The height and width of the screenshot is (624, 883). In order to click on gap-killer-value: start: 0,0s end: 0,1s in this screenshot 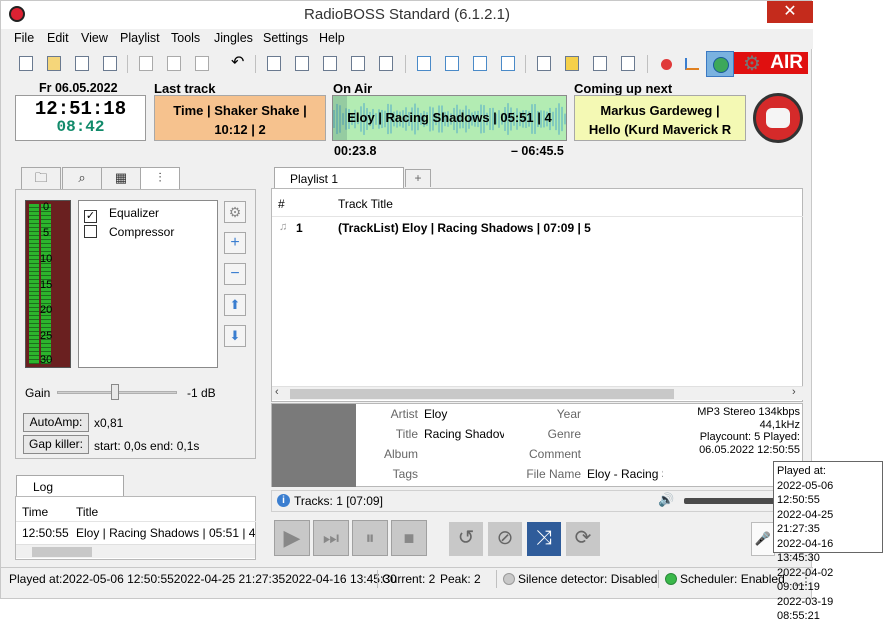, I will do `click(147, 446)`.